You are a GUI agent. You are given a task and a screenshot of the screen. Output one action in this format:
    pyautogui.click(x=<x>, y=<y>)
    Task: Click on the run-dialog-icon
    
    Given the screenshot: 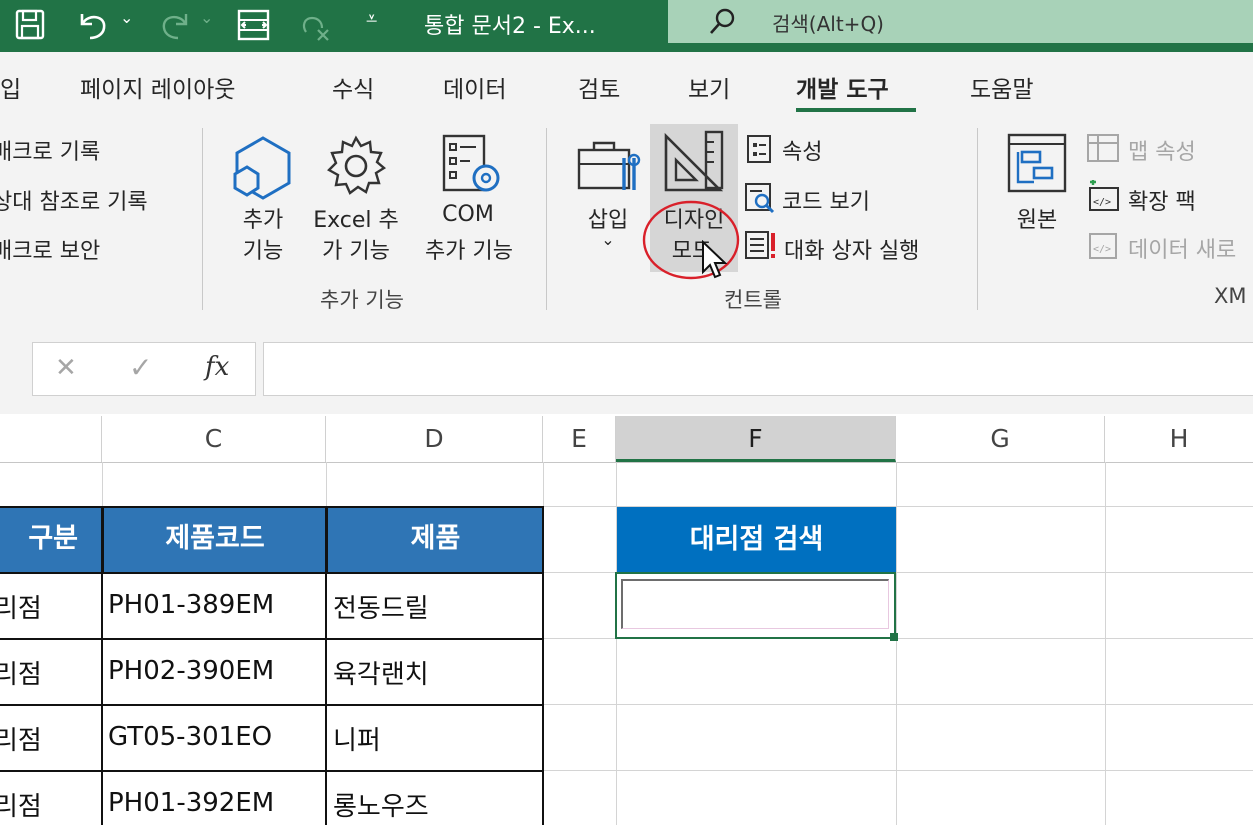 What is the action you would take?
    pyautogui.click(x=760, y=245)
    